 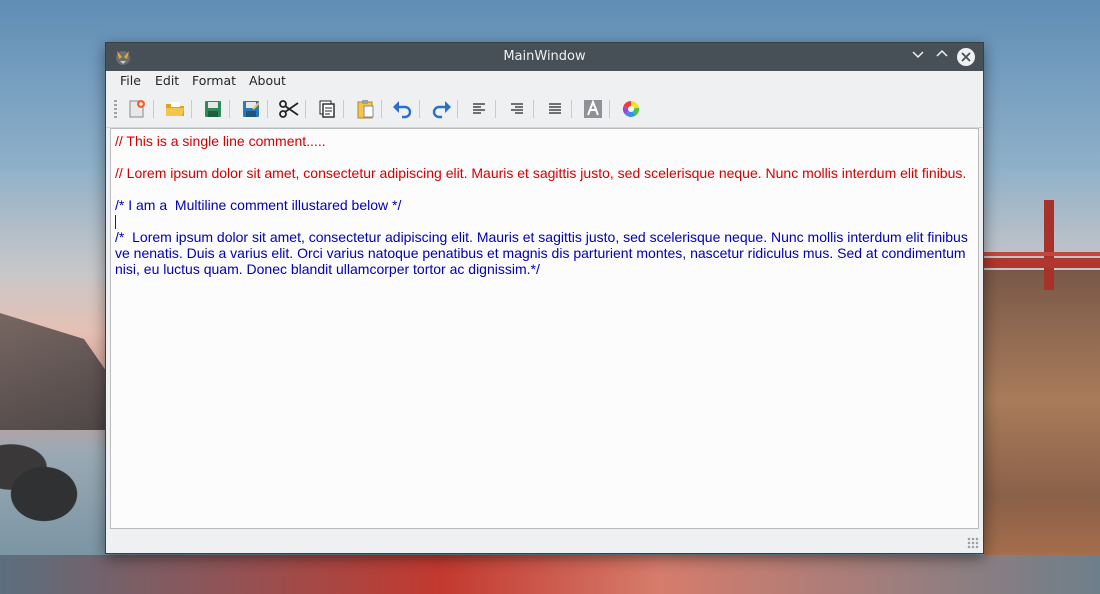 What do you see at coordinates (130, 80) in the screenshot?
I see `menu-file: File` at bounding box center [130, 80].